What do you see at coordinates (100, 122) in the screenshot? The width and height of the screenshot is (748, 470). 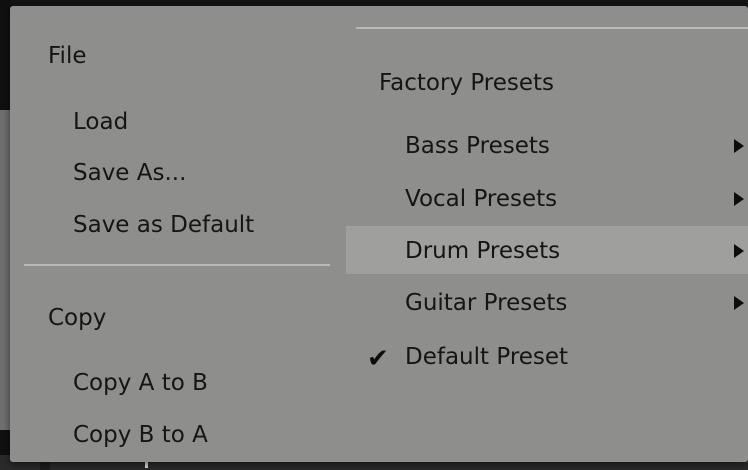 I see `menu-item-load: Load` at bounding box center [100, 122].